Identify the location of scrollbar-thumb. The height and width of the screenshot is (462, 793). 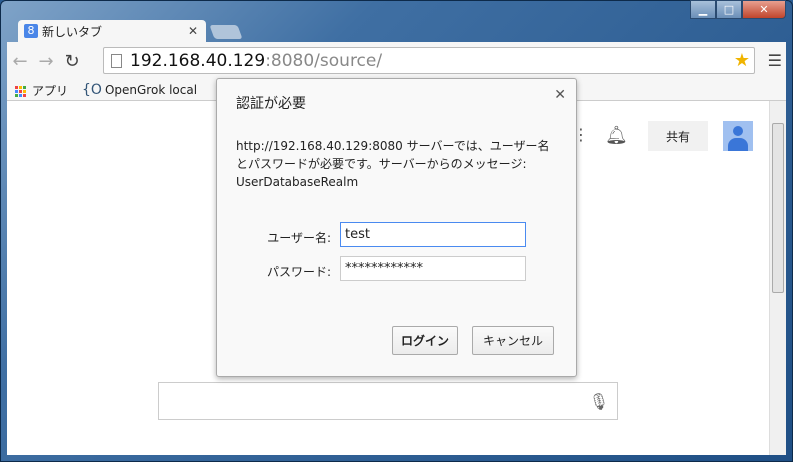
(778, 208).